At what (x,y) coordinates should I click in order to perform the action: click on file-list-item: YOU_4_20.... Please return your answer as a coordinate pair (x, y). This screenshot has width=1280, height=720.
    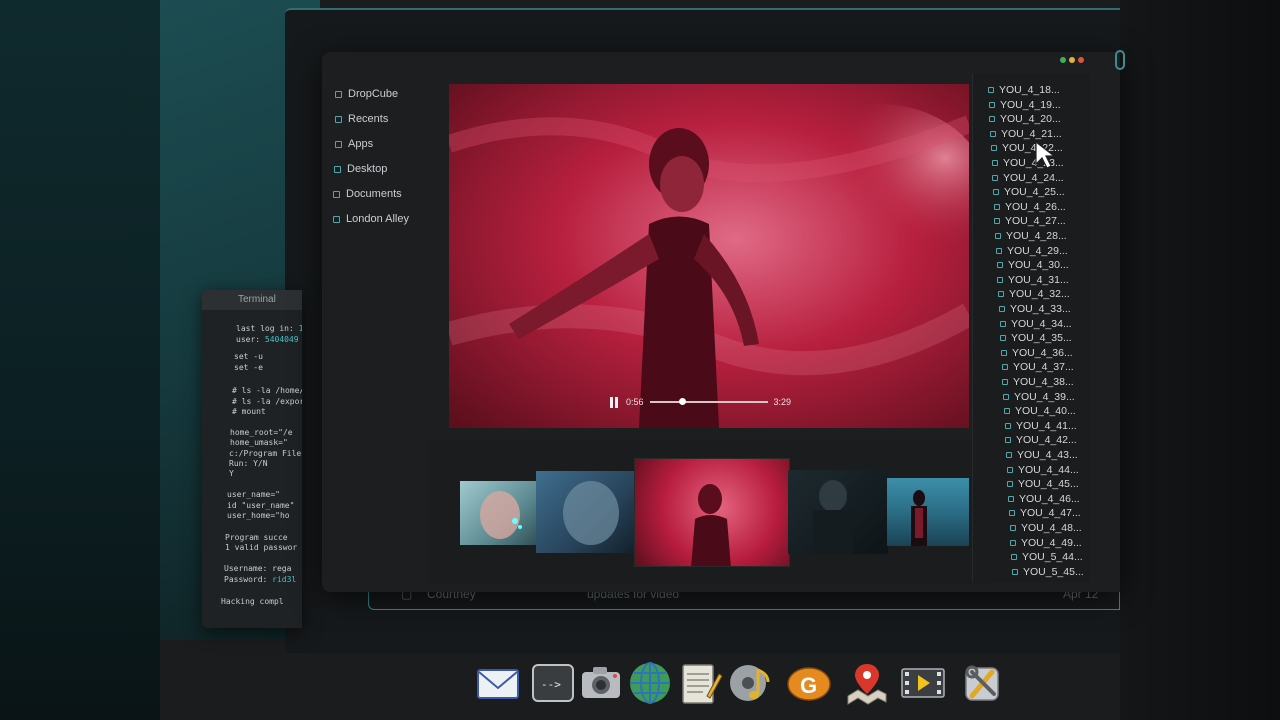
    Looking at the image, I should click on (1025, 119).